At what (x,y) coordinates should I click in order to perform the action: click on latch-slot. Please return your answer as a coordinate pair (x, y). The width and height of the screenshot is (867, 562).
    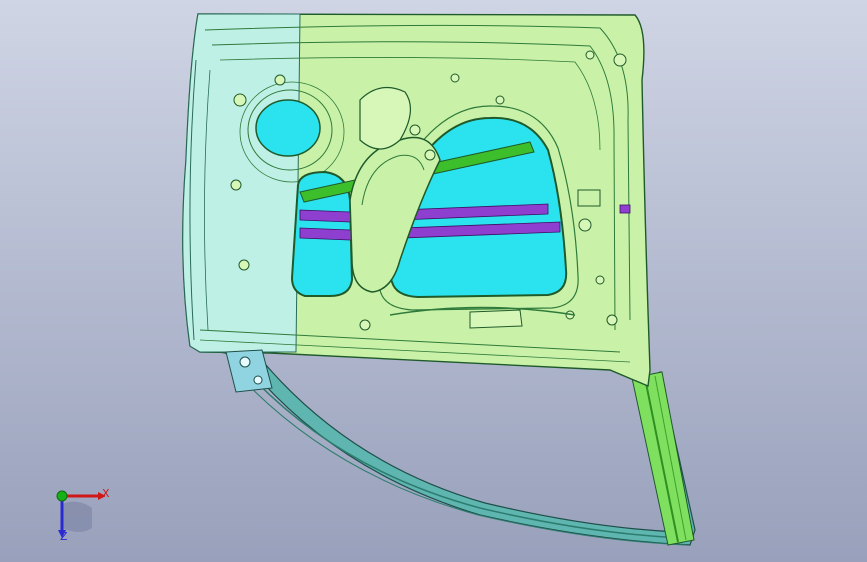
    Looking at the image, I should click on (625, 209).